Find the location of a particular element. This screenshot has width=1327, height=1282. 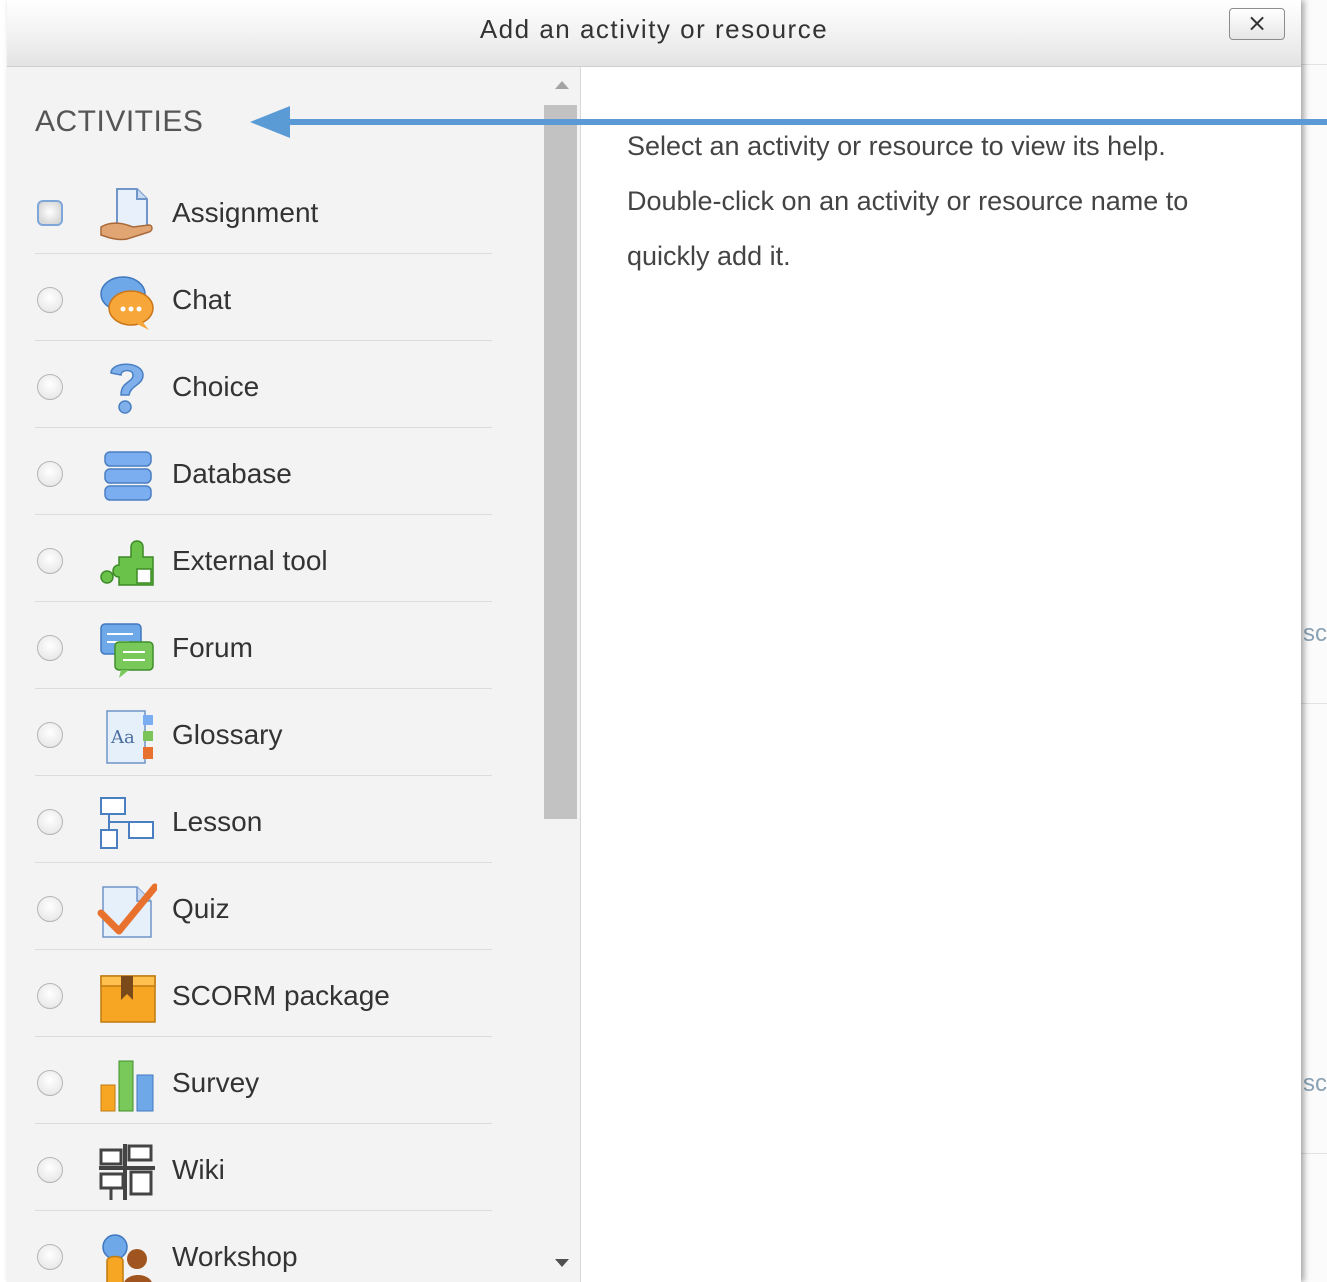

activity-label: External tool is located at coordinates (250, 560).